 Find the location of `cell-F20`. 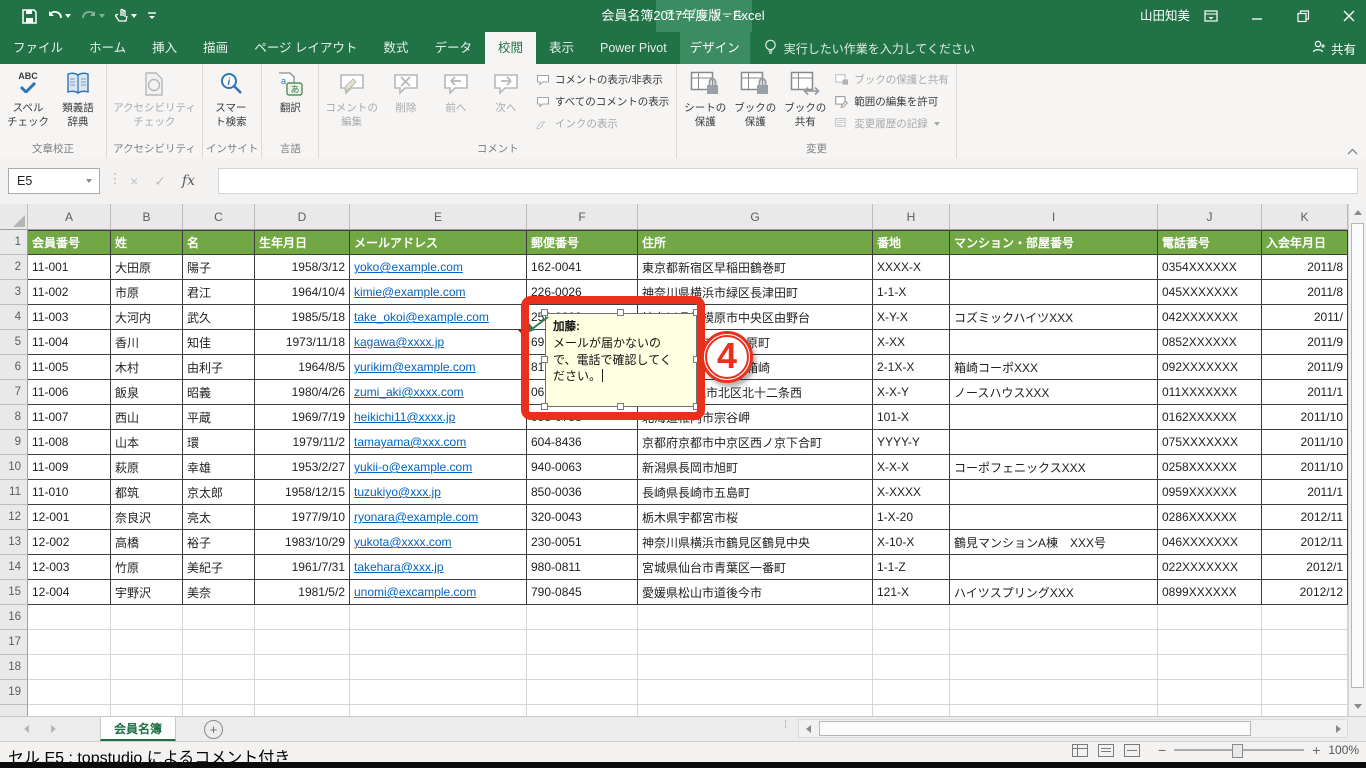

cell-F20 is located at coordinates (582, 710).